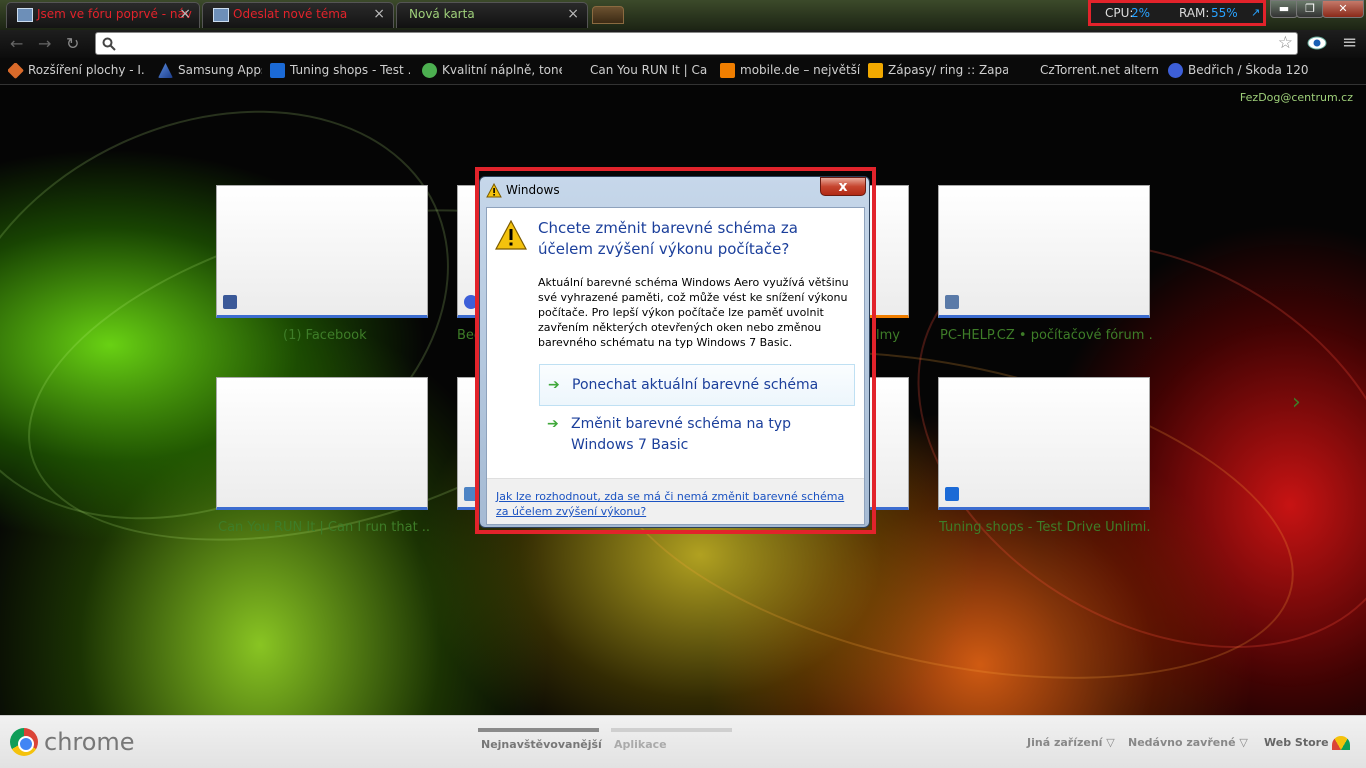 The height and width of the screenshot is (768, 1366). Describe the element at coordinates (1119, 13) in the screenshot. I see `cpu-label: CPU:` at that location.